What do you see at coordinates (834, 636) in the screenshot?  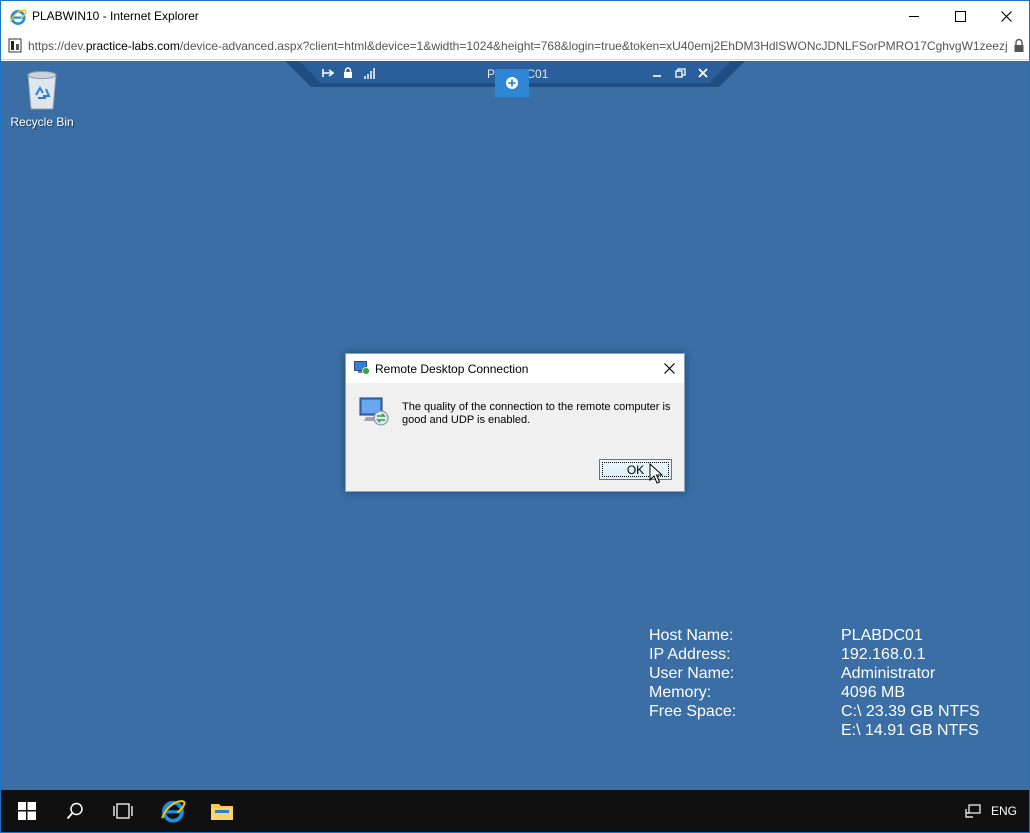 I see `info-row-host: Host Name: PLABDC01` at bounding box center [834, 636].